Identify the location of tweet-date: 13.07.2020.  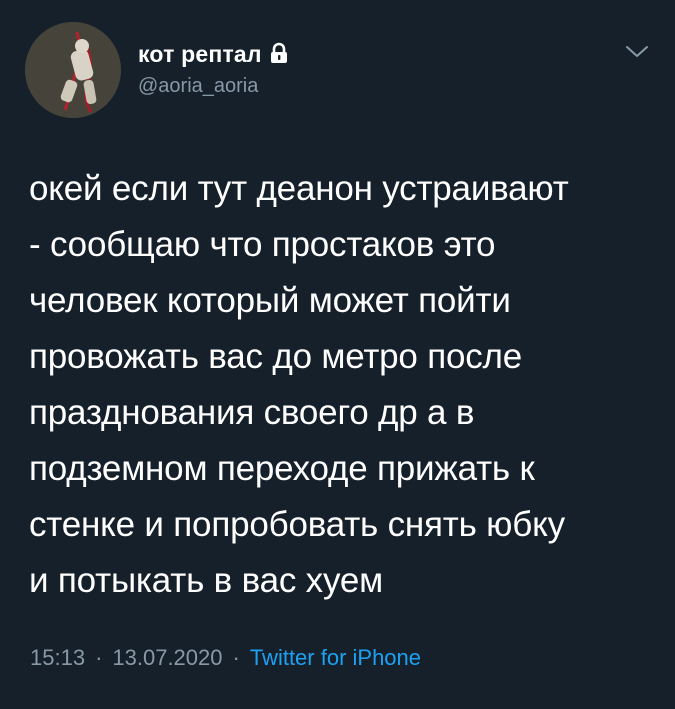
(167, 658).